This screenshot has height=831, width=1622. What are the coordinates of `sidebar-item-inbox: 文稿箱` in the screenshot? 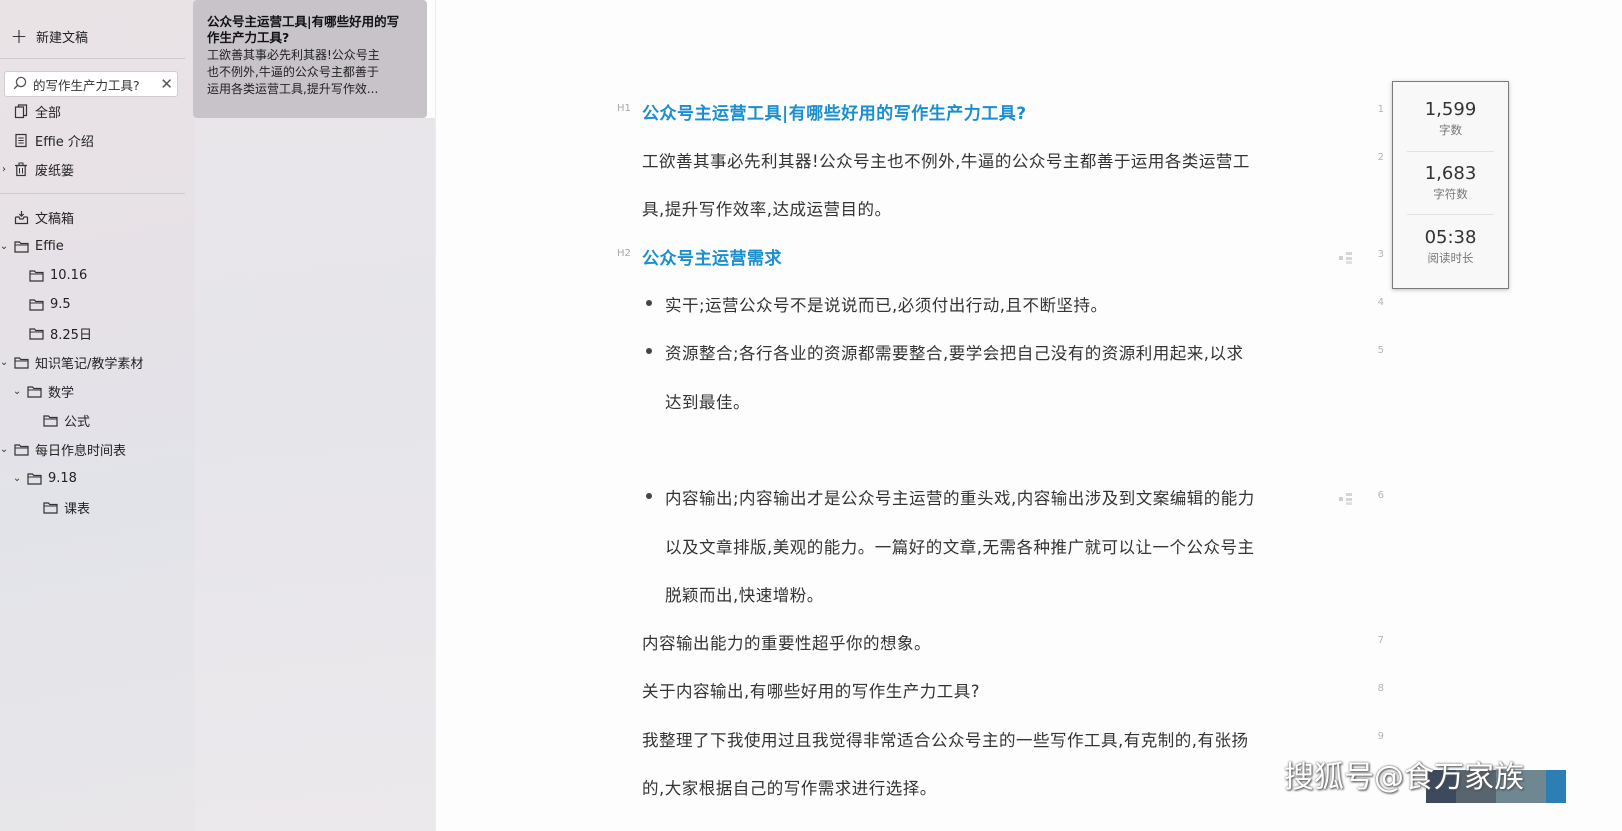 It's located at (43, 217).